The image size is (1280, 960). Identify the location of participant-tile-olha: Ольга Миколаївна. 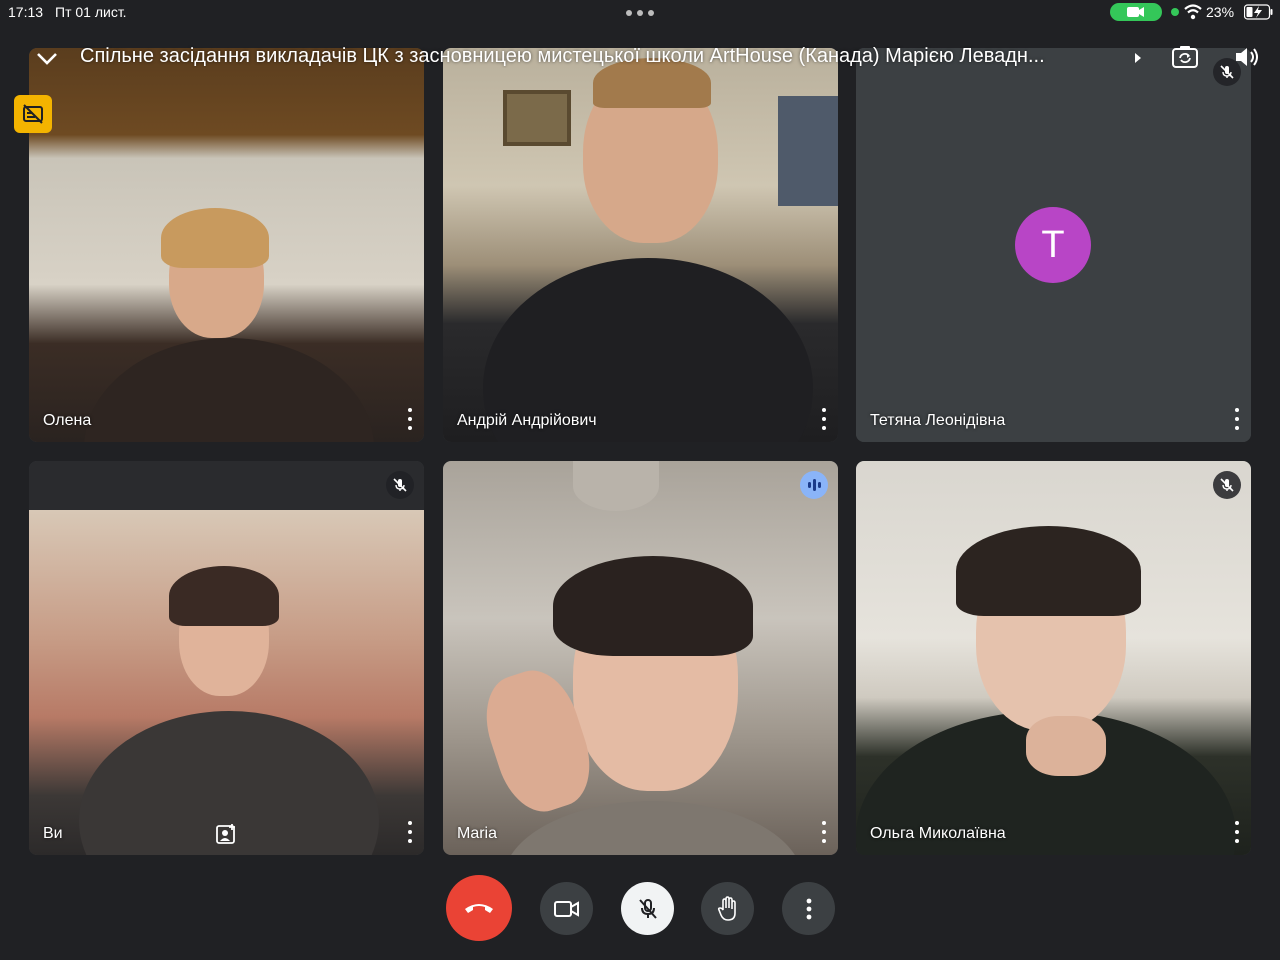
(1053, 658).